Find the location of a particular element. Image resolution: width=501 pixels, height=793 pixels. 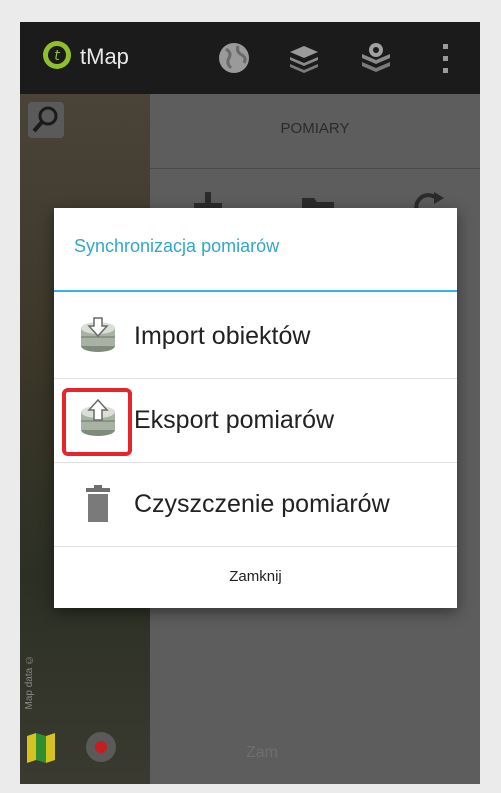

import-objects-item: Import obiektów is located at coordinates (255, 336).